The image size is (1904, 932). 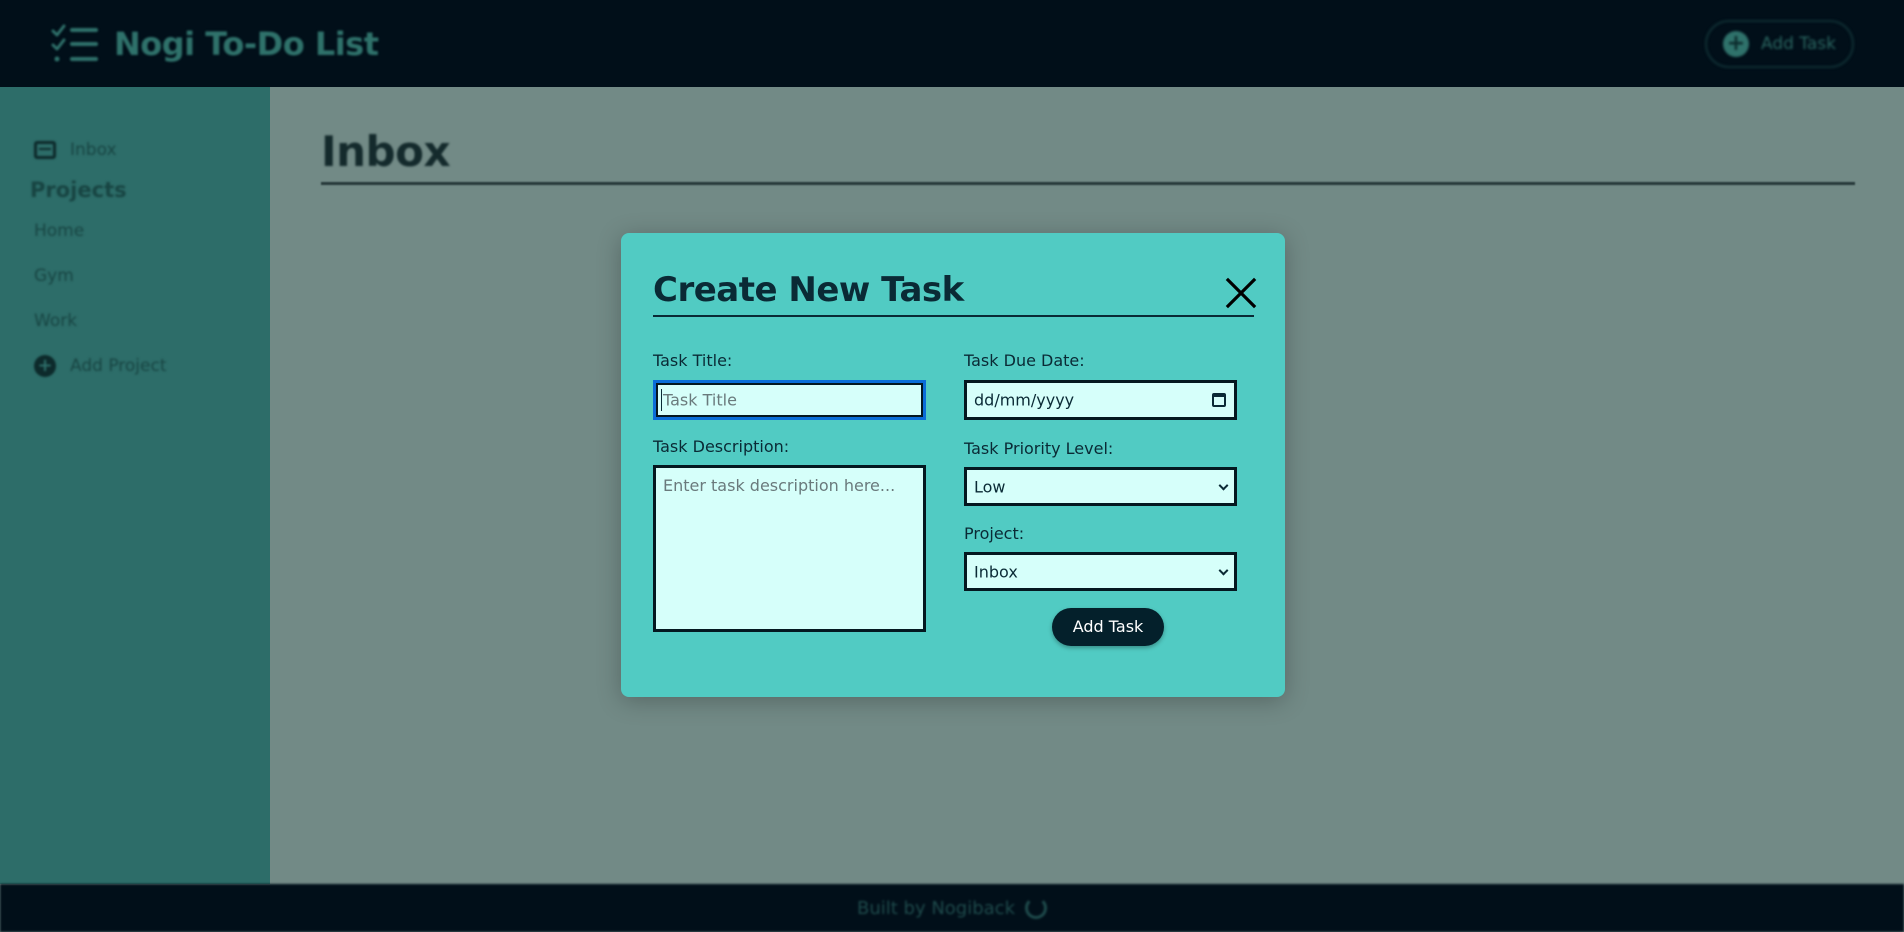 I want to click on task-title-placeholder: Task Title, so click(x=700, y=400).